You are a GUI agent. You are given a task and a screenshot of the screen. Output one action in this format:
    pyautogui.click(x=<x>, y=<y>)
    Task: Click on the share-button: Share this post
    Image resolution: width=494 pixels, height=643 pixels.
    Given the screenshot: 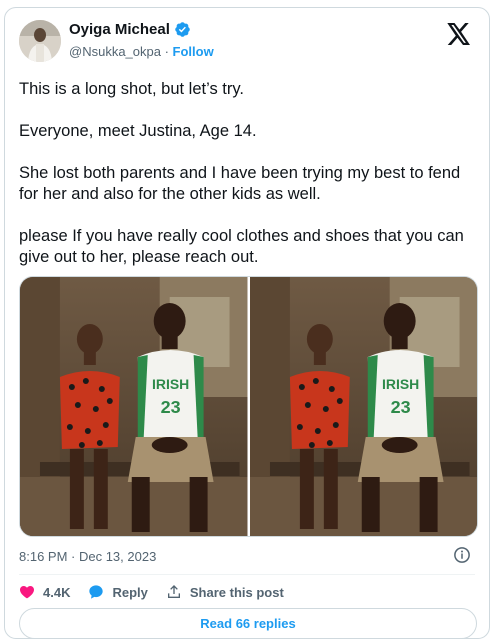 What is the action you would take?
    pyautogui.click(x=225, y=592)
    